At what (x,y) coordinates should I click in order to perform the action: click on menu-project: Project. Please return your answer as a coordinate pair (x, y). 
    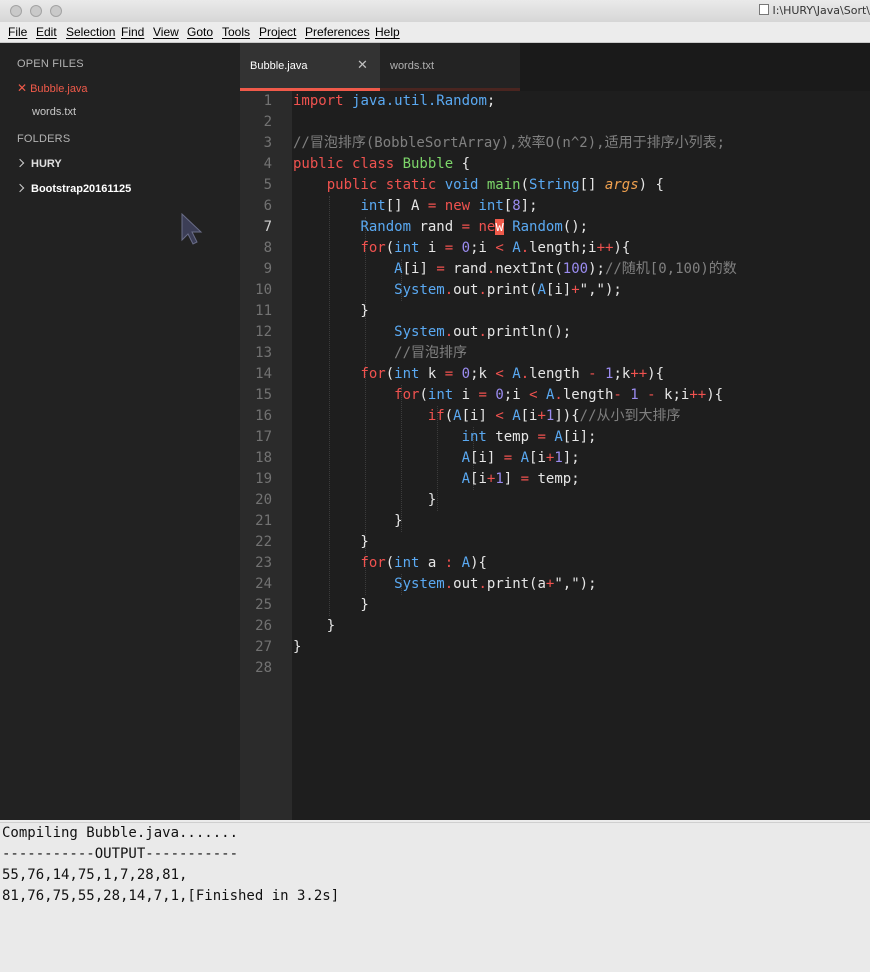
    Looking at the image, I should click on (277, 32).